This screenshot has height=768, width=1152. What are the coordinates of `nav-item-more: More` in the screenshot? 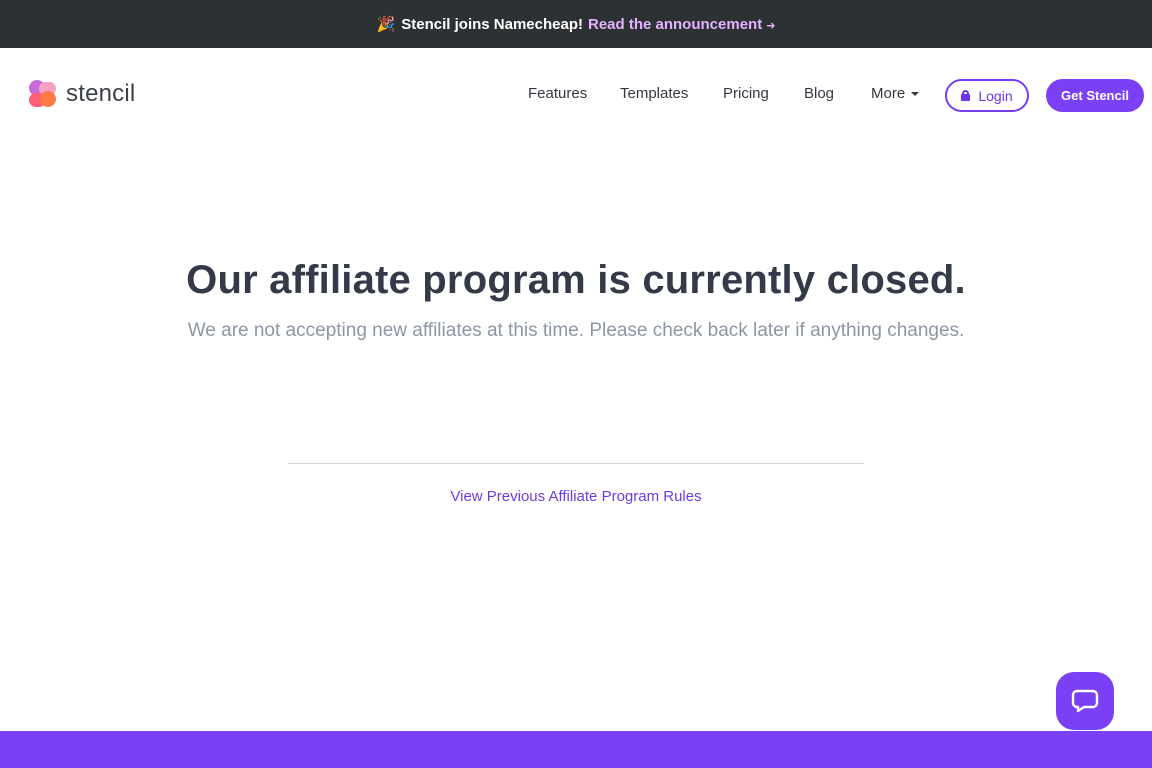 It's located at (895, 93).